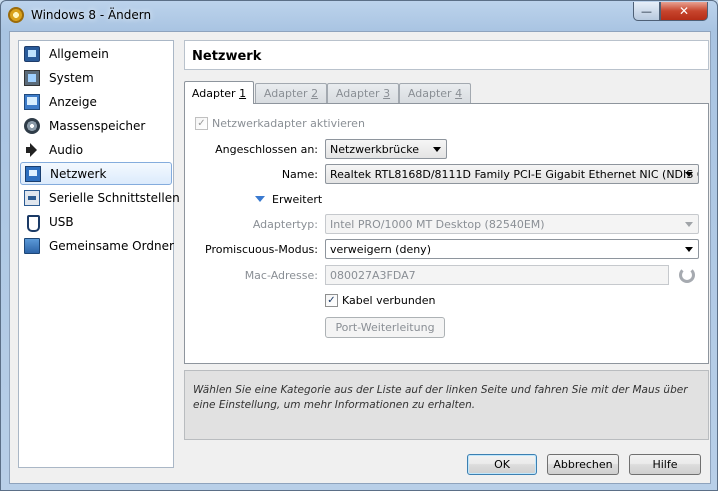 The width and height of the screenshot is (718, 491). Describe the element at coordinates (79, 53) in the screenshot. I see `sidebar-item-label: Allgemein` at that location.